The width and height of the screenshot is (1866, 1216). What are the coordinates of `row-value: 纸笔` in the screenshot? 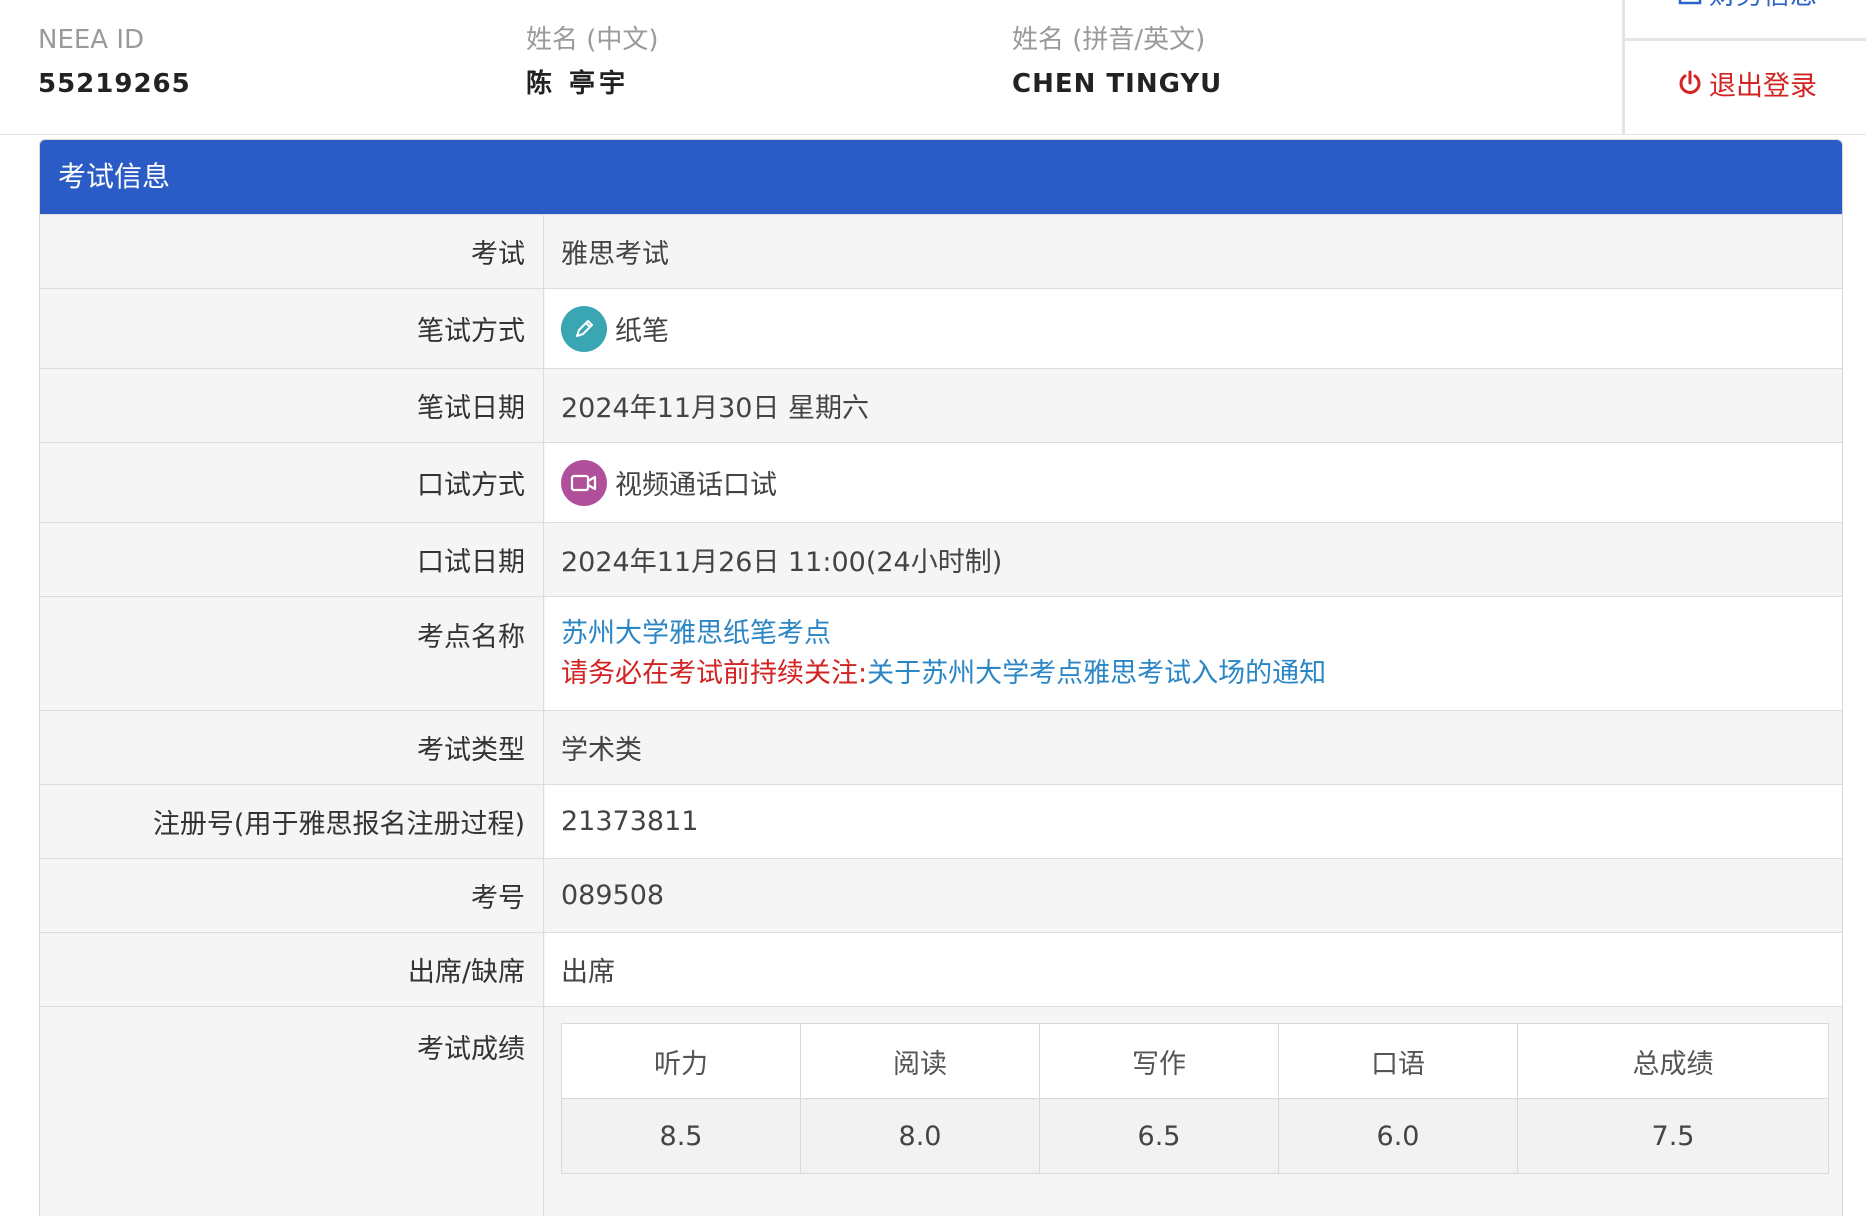 It's located at (1193, 328).